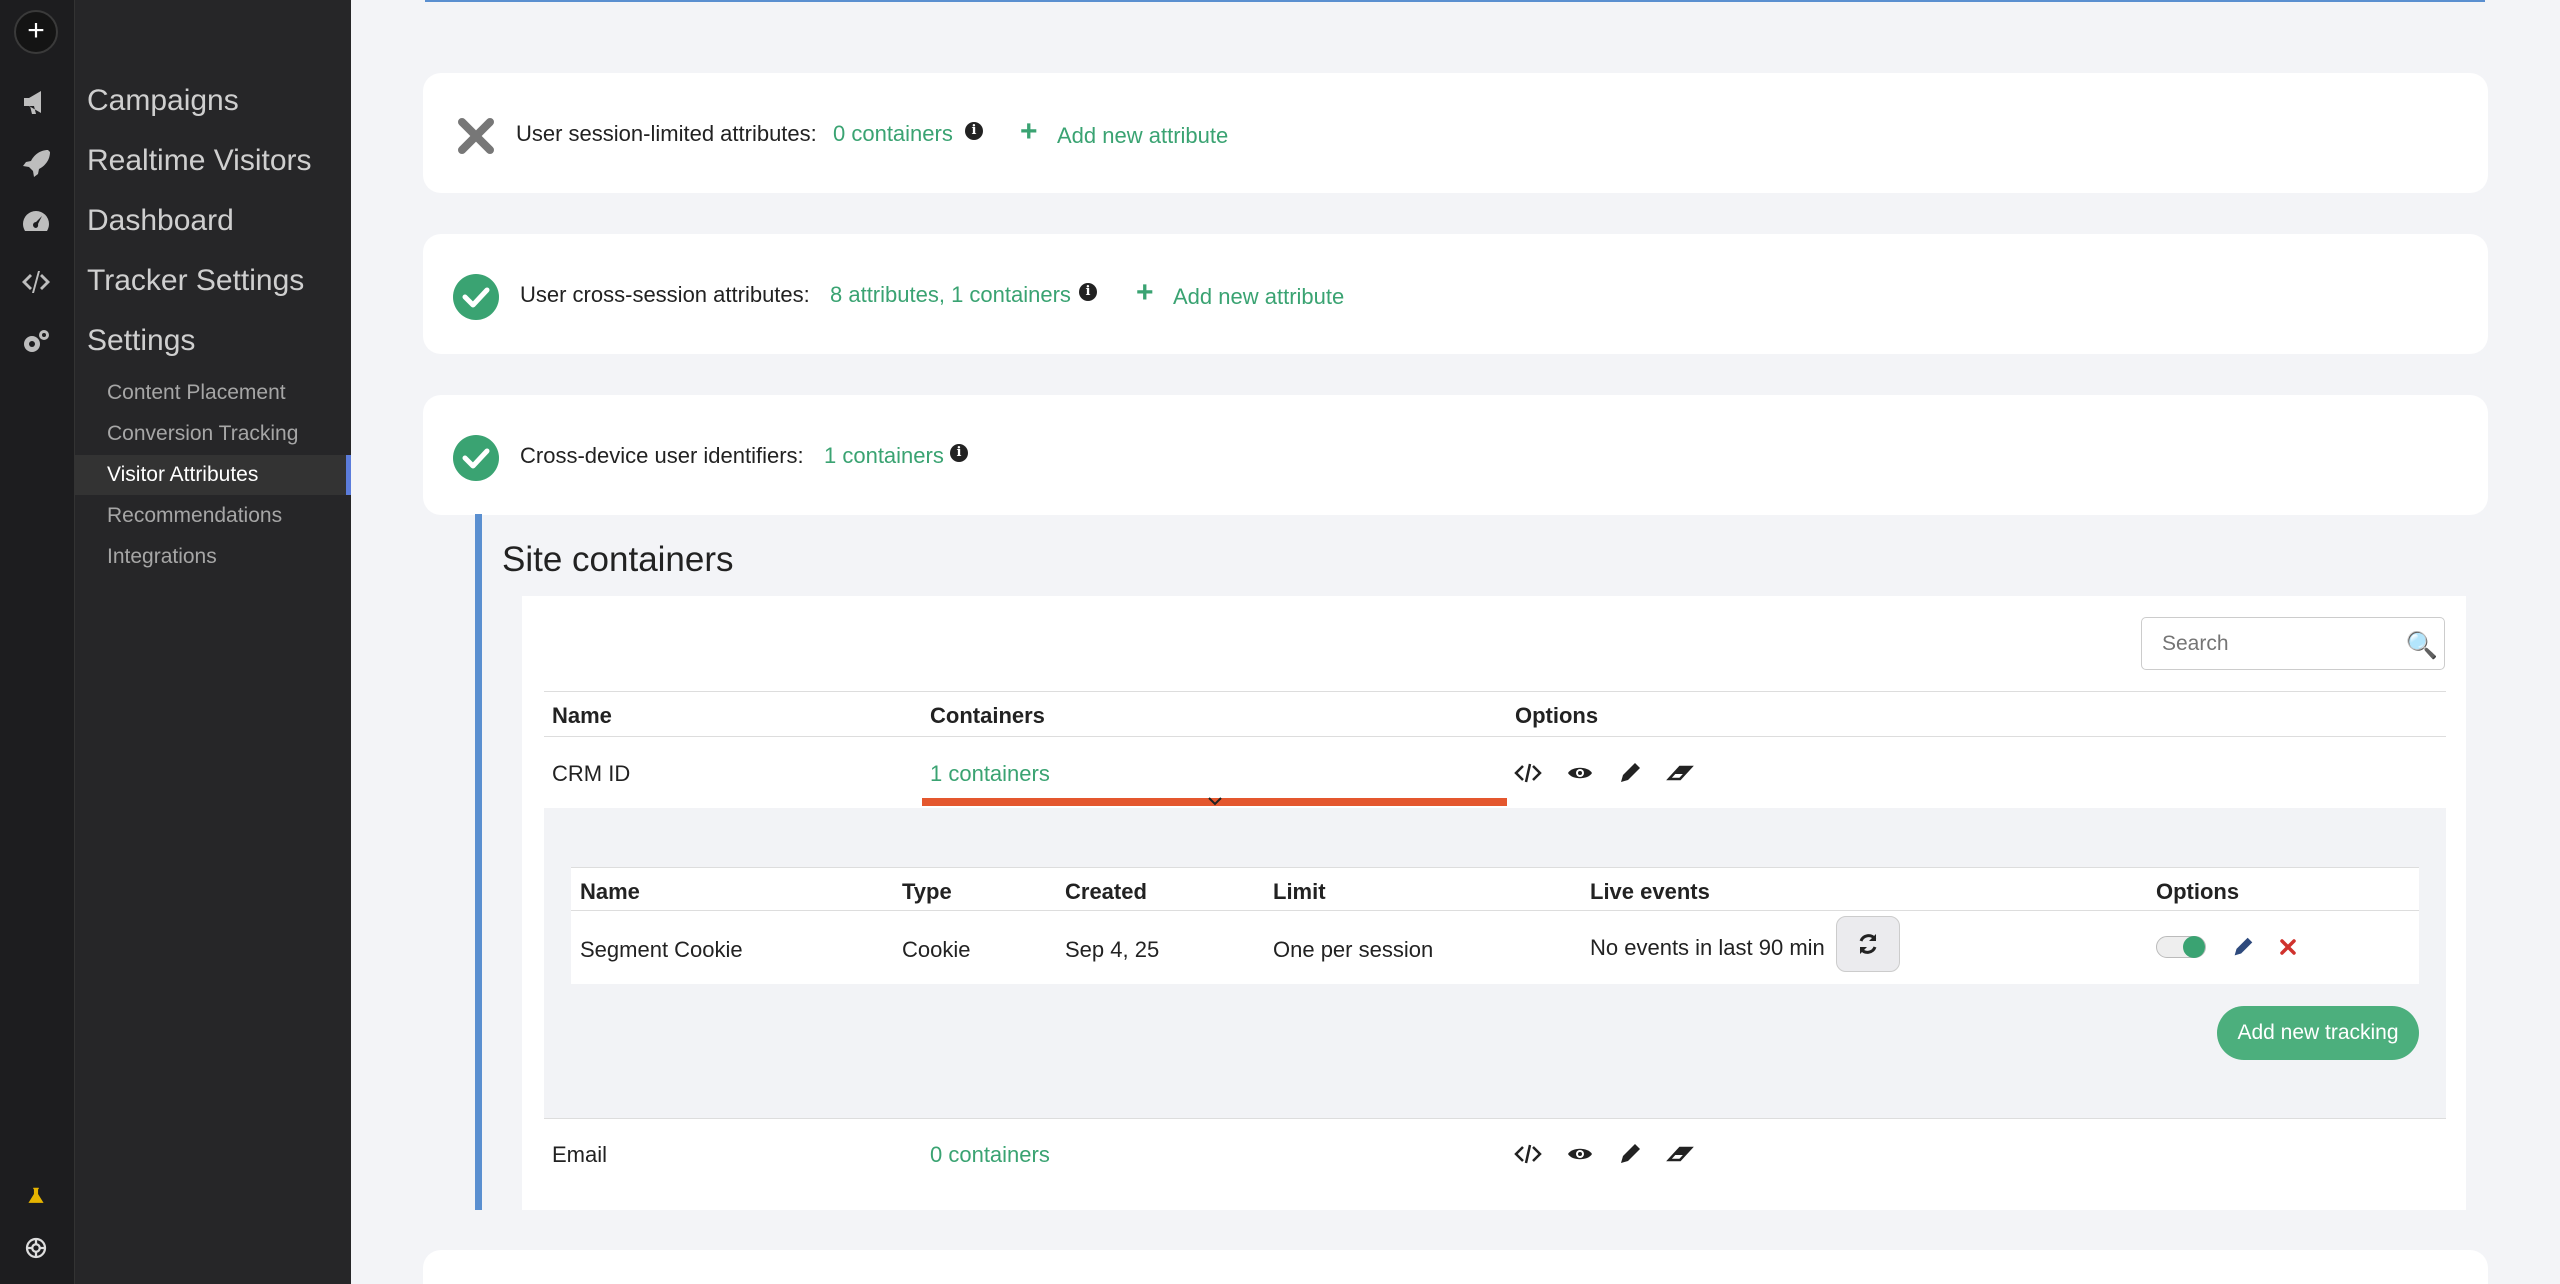 The height and width of the screenshot is (1284, 2560). What do you see at coordinates (2198, 891) in the screenshot?
I see `inner-col-options: Options` at bounding box center [2198, 891].